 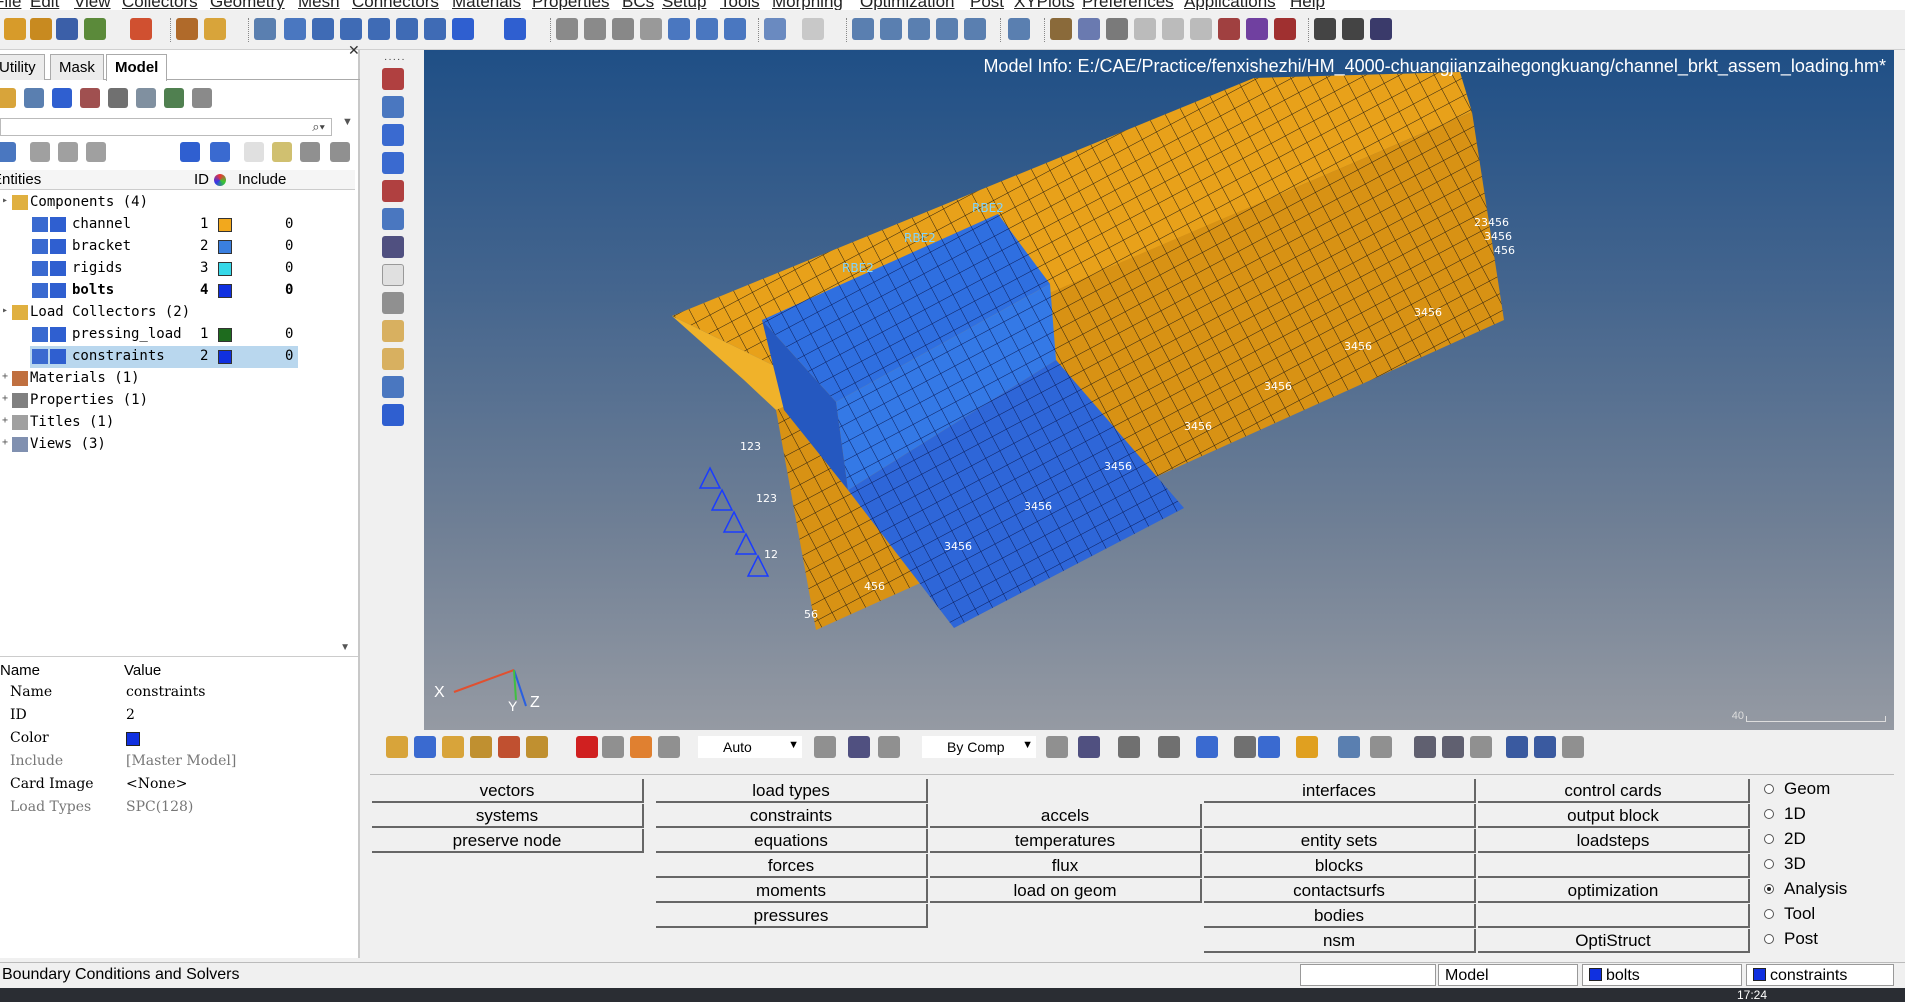 I want to click on menu-properties: Properties, so click(x=570, y=5).